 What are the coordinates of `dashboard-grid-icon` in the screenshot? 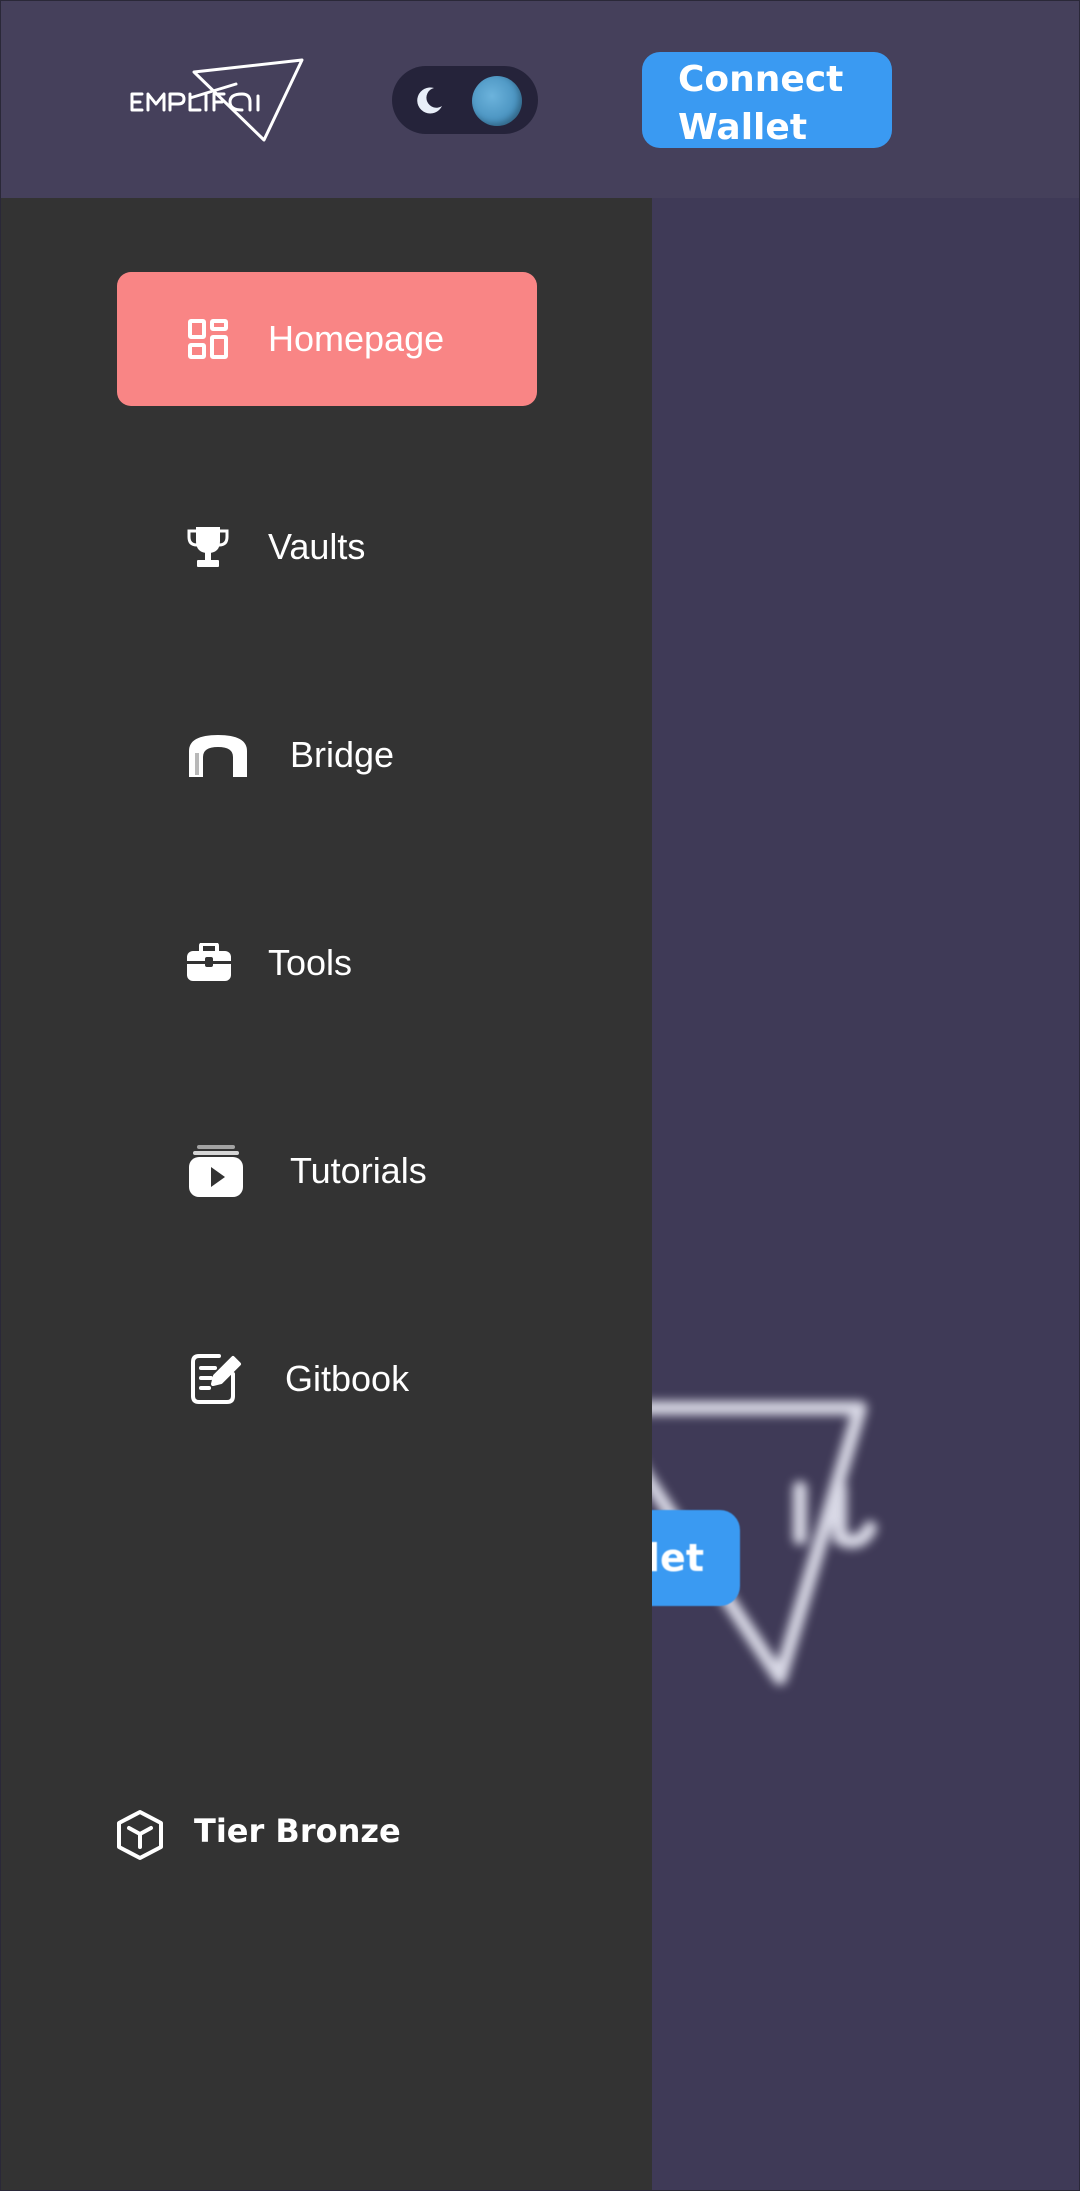 It's located at (208, 339).